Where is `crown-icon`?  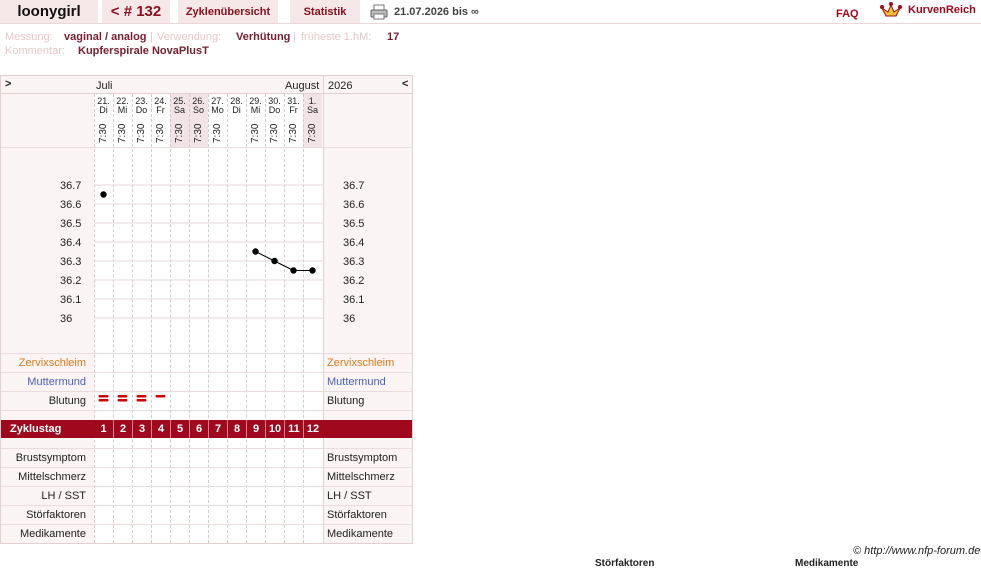
crown-icon is located at coordinates (891, 11).